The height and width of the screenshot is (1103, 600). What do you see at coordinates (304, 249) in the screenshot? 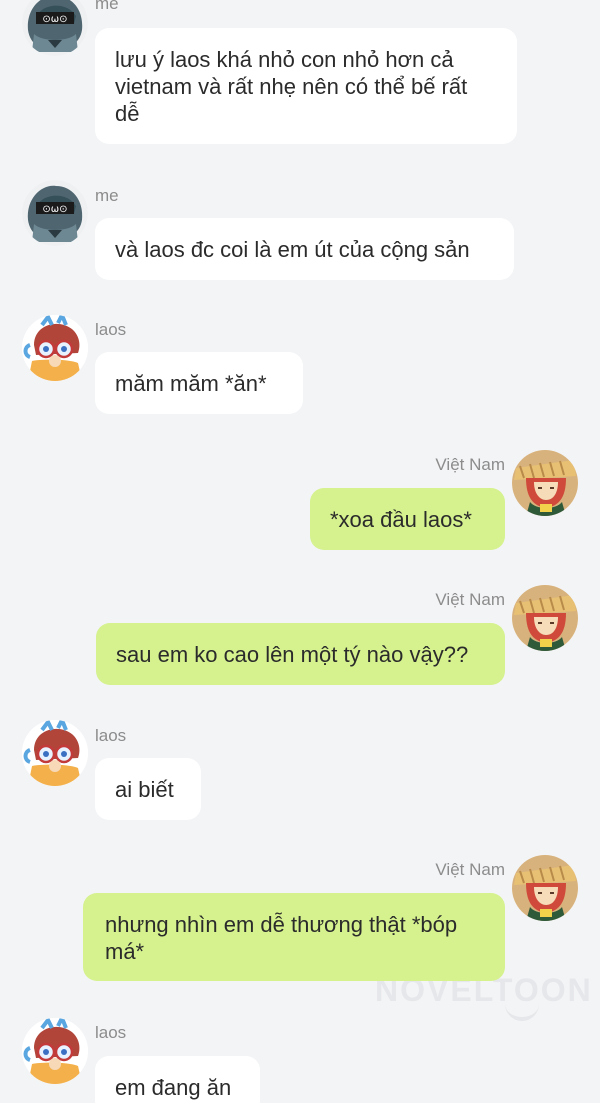
I see `message-bubble: và laos đc coi là em út của cộng sản` at bounding box center [304, 249].